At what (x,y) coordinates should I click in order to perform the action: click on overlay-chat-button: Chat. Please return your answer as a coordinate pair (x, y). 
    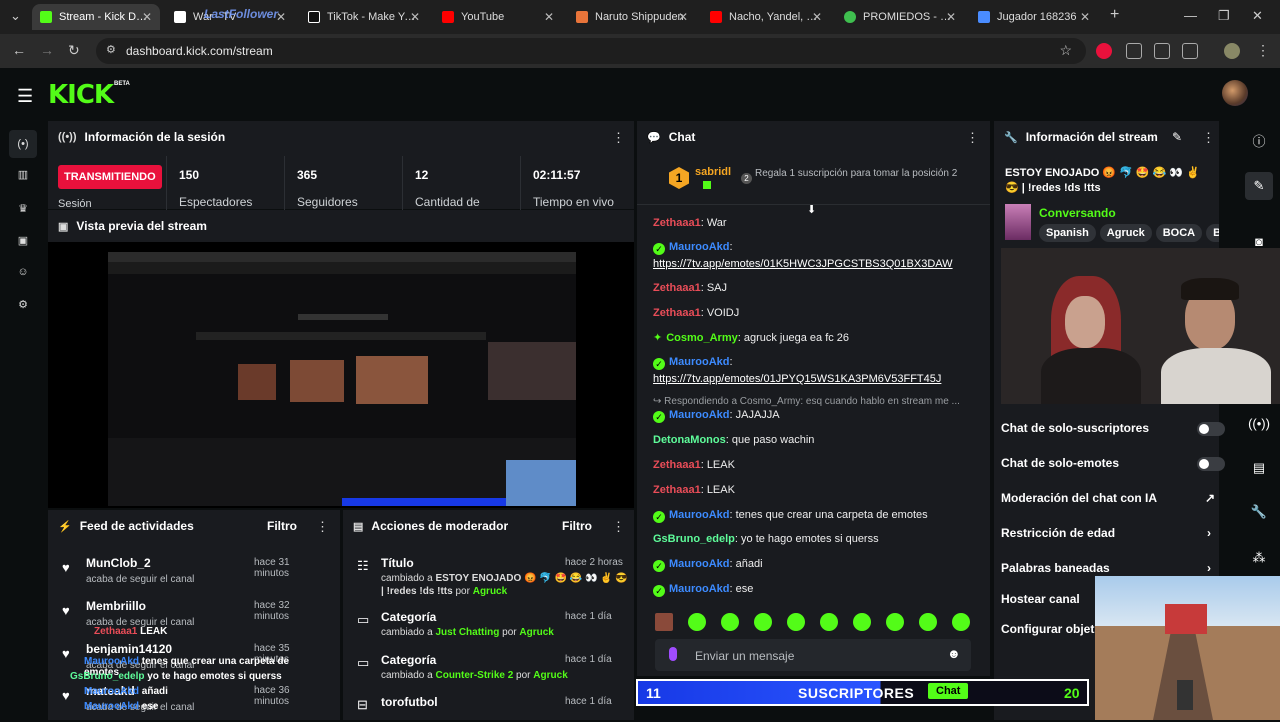
    Looking at the image, I should click on (948, 691).